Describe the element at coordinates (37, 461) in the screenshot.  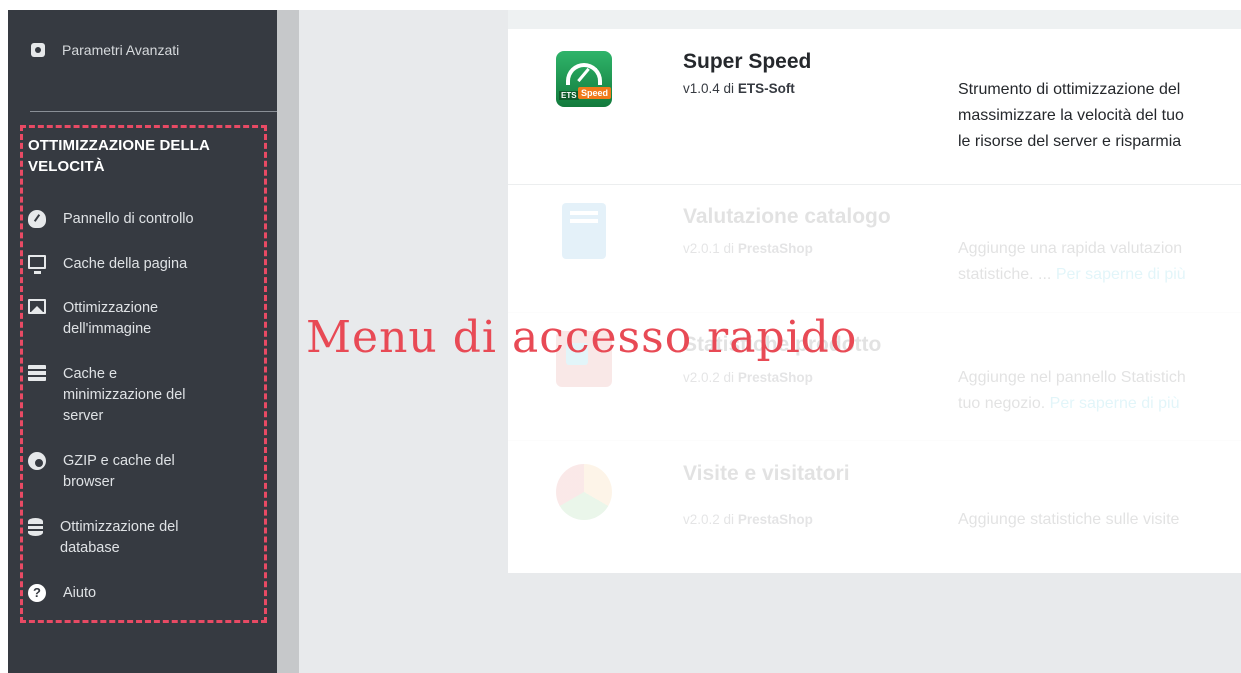
I see `chrome-icon` at that location.